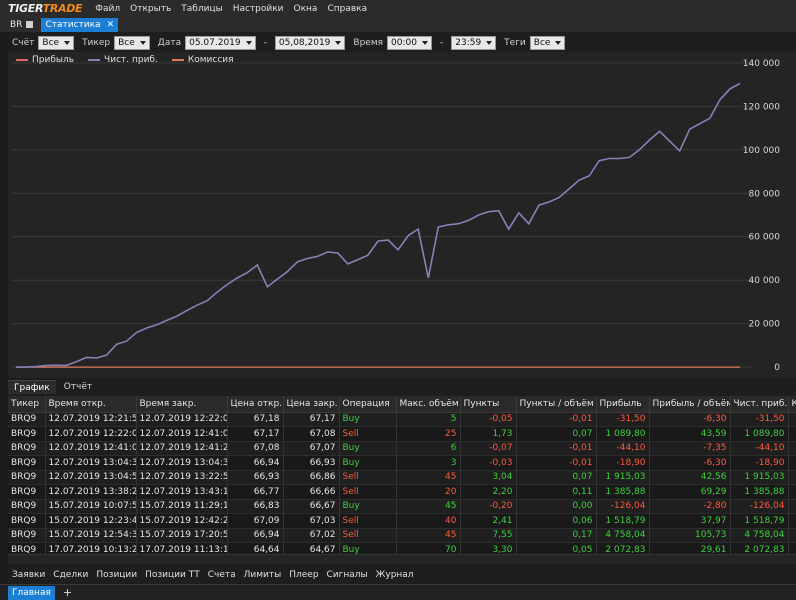  I want to click on square-icon, so click(30, 24).